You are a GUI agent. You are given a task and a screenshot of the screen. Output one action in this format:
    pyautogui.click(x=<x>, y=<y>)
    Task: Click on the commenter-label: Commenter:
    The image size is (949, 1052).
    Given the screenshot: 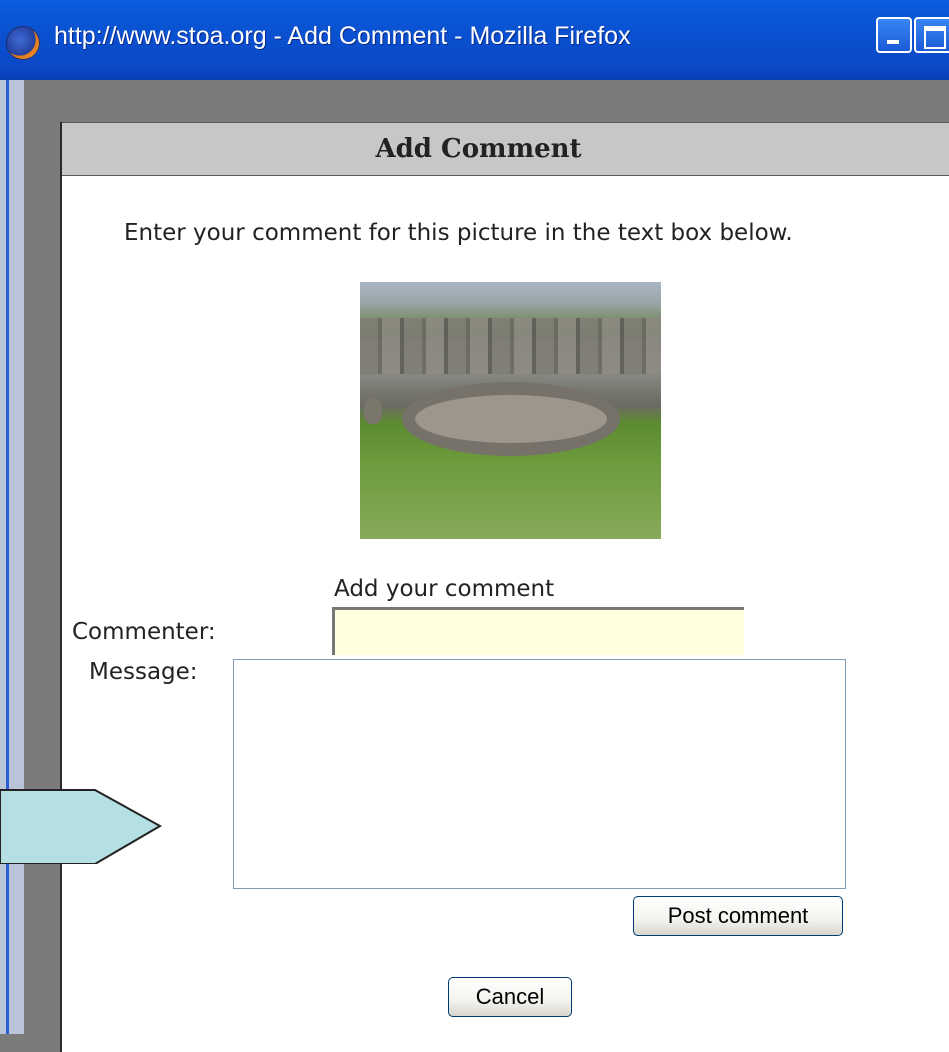 What is the action you would take?
    pyautogui.click(x=144, y=632)
    